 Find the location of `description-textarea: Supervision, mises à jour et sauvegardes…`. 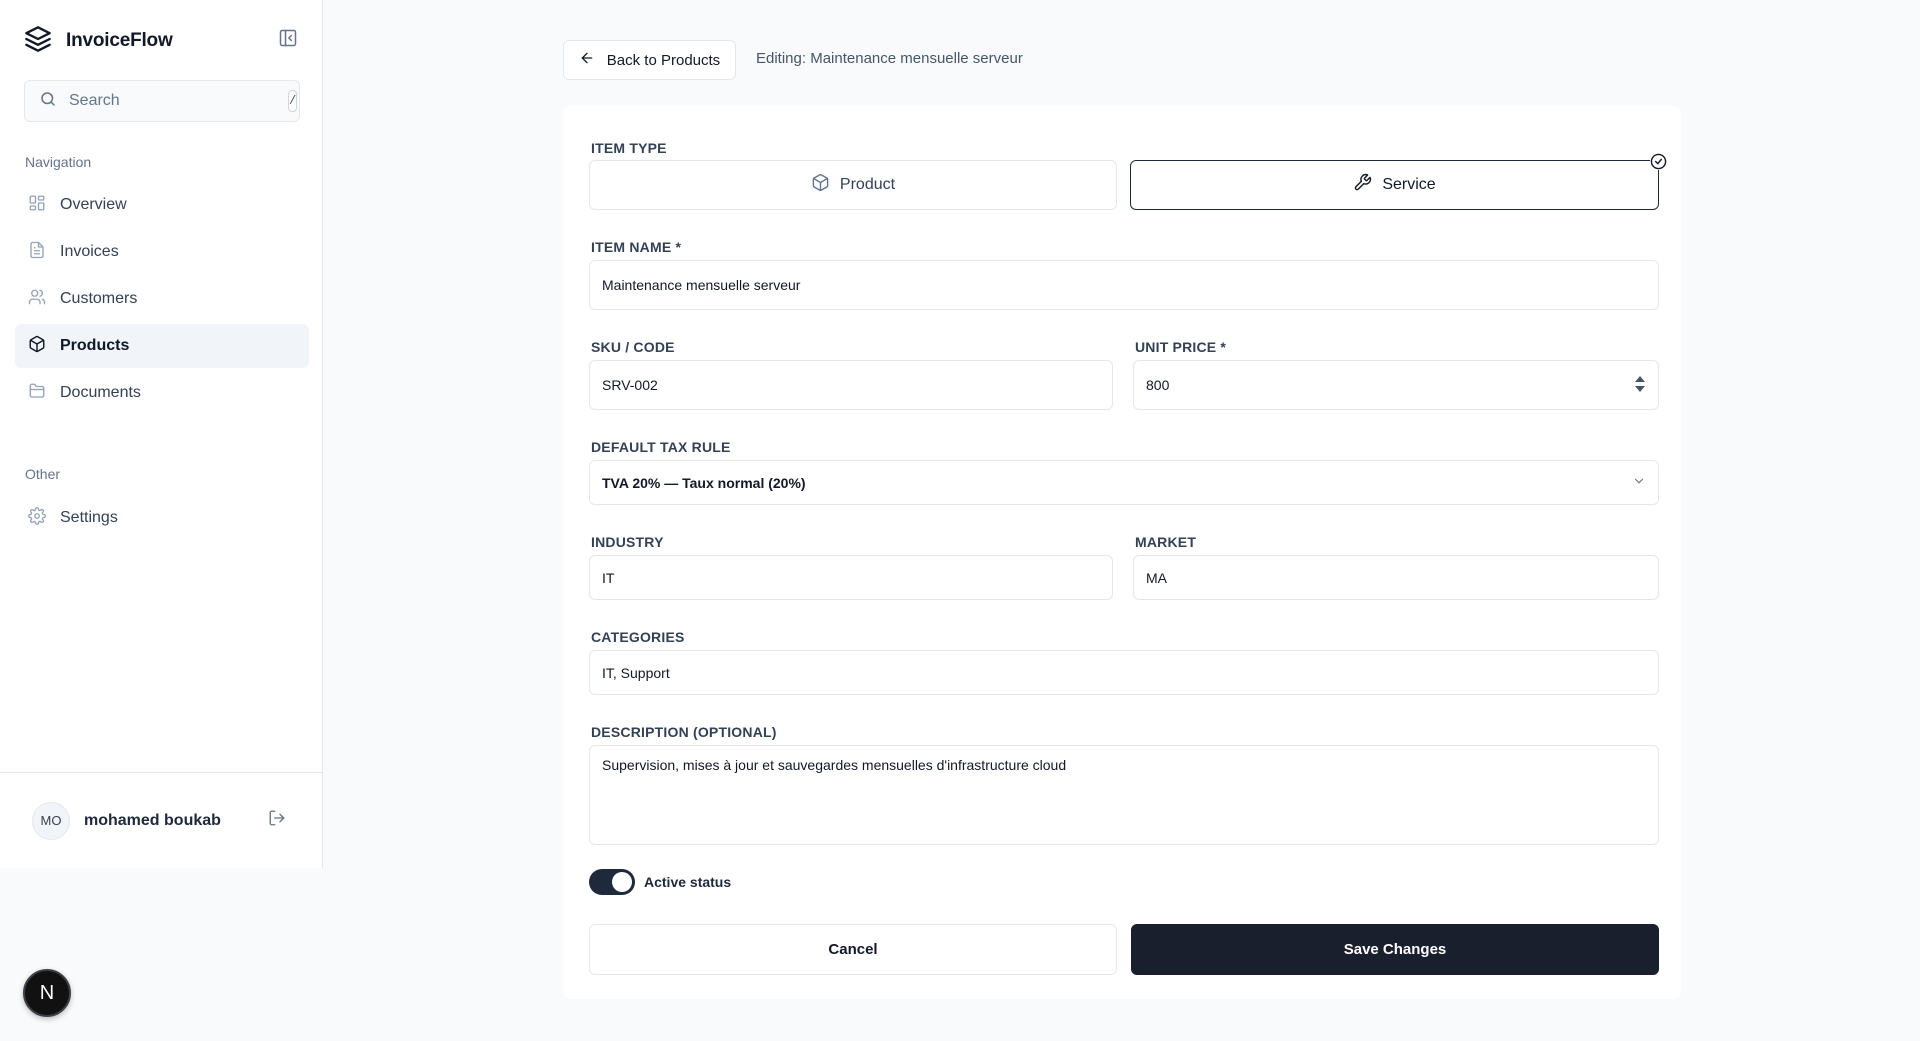

description-textarea: Supervision, mises à jour et sauvegardes… is located at coordinates (1124, 795).